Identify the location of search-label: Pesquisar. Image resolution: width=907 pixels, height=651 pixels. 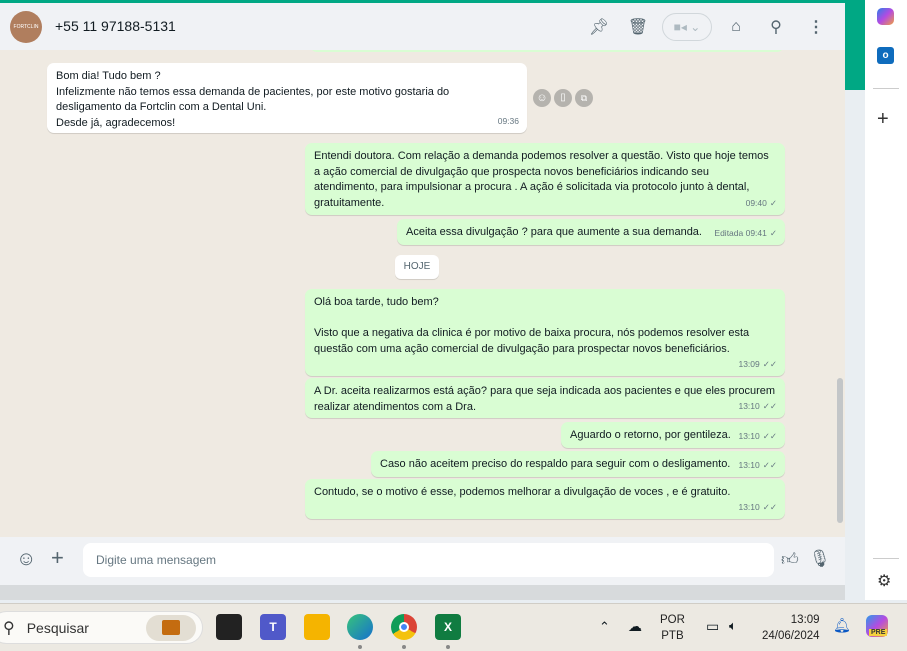
(57, 627).